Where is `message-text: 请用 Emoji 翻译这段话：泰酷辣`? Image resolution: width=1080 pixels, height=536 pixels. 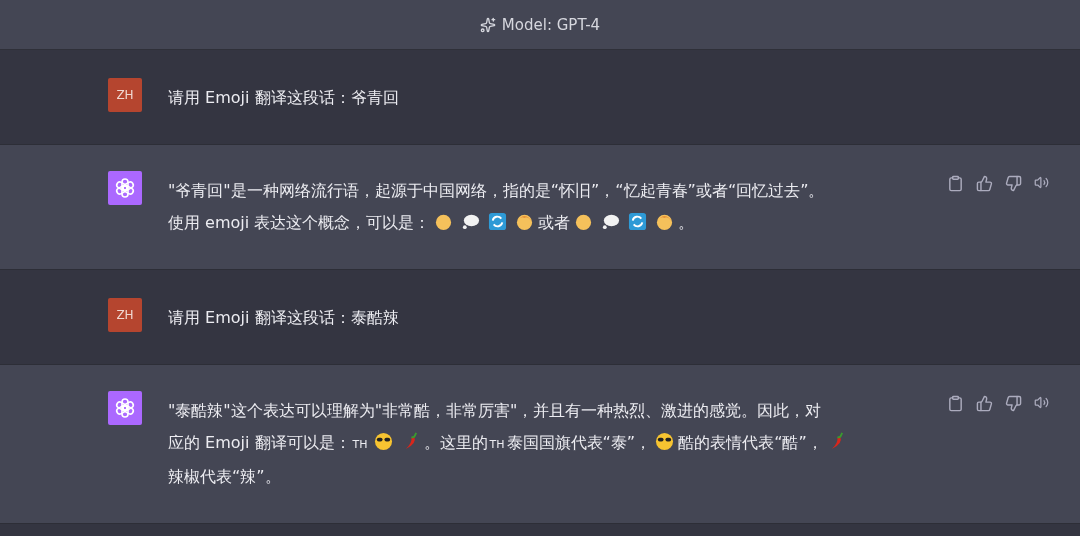 message-text: 请用 Emoji 翻译这段话：泰酷辣 is located at coordinates (283, 317).